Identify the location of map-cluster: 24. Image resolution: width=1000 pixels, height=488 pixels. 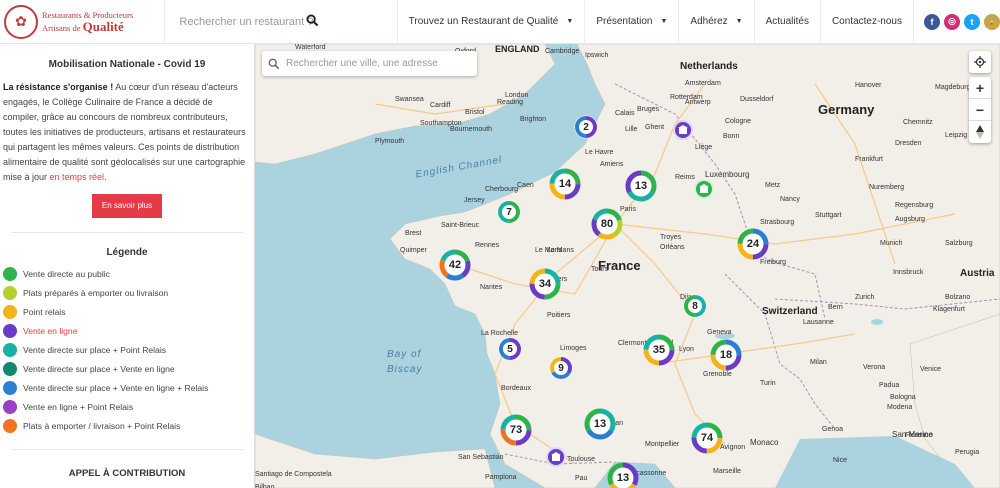
(753, 244).